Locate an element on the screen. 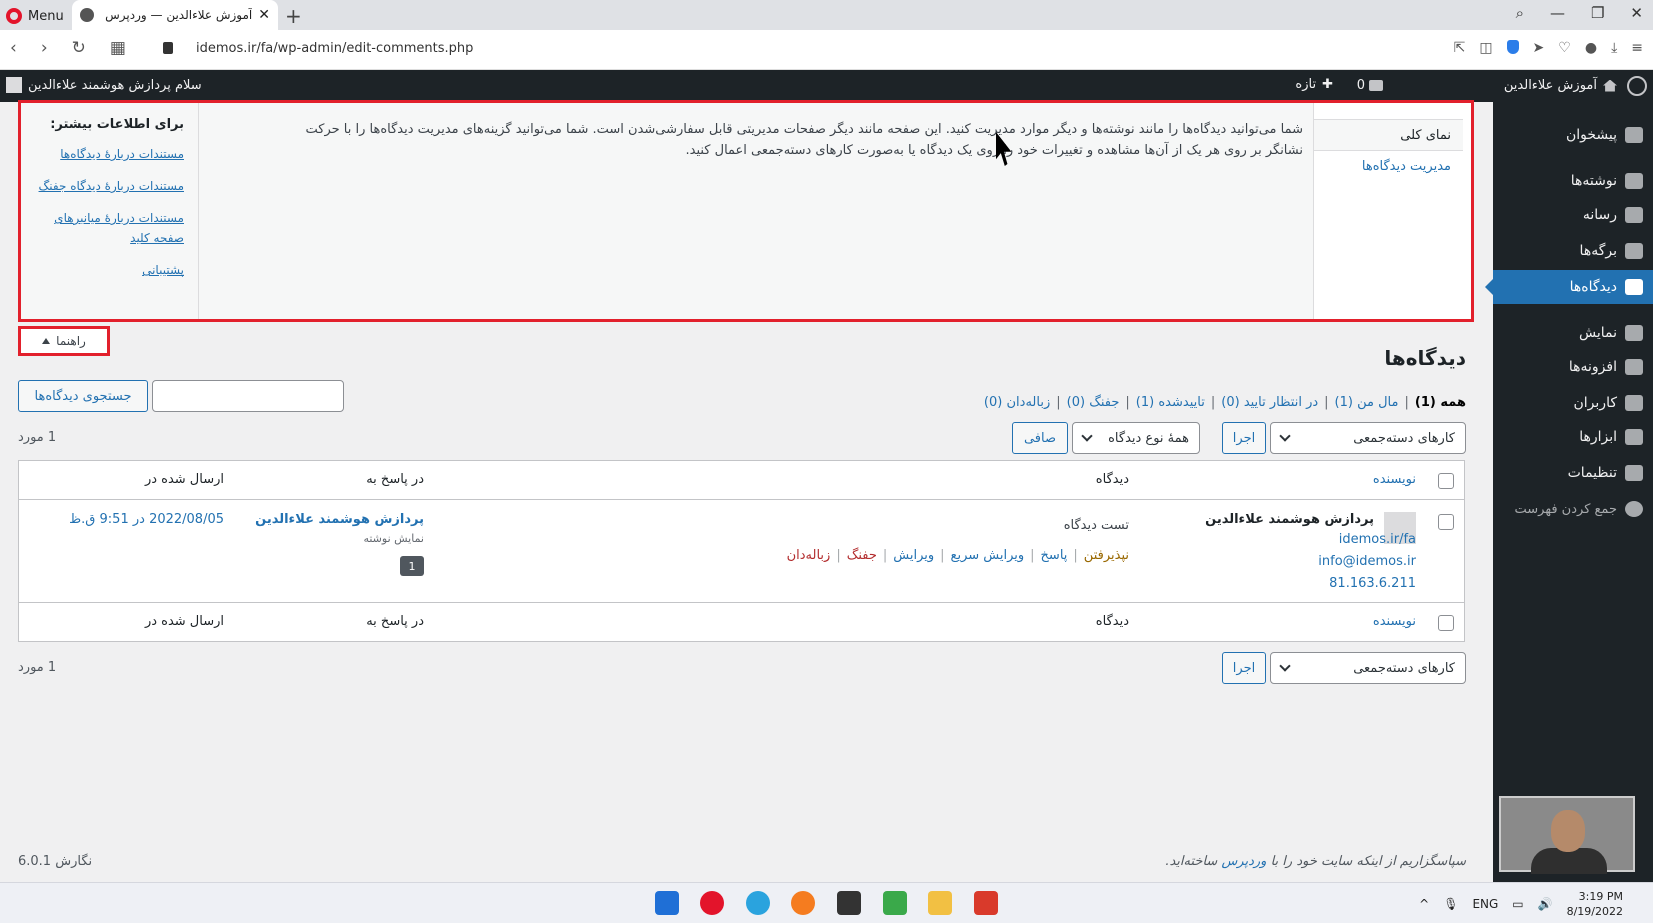  terminal-icon is located at coordinates (849, 903).